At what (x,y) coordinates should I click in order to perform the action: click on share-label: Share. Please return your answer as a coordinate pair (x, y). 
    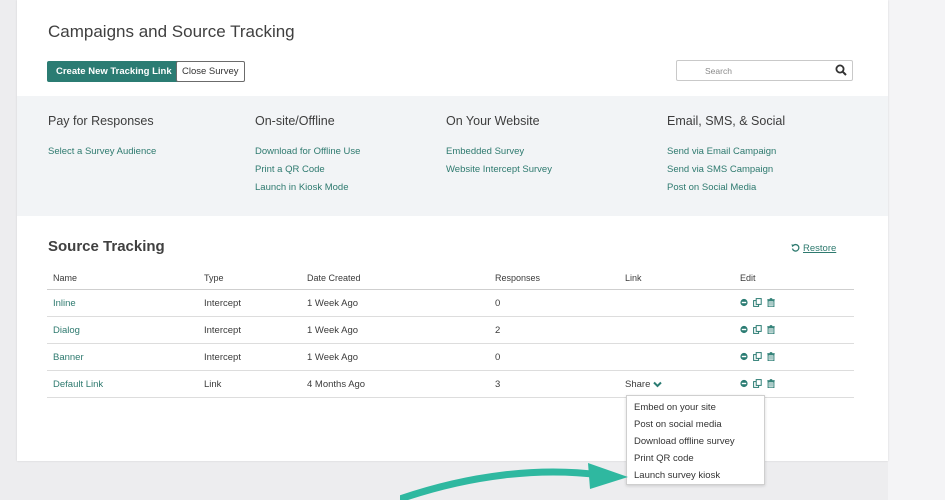
    Looking at the image, I should click on (638, 384).